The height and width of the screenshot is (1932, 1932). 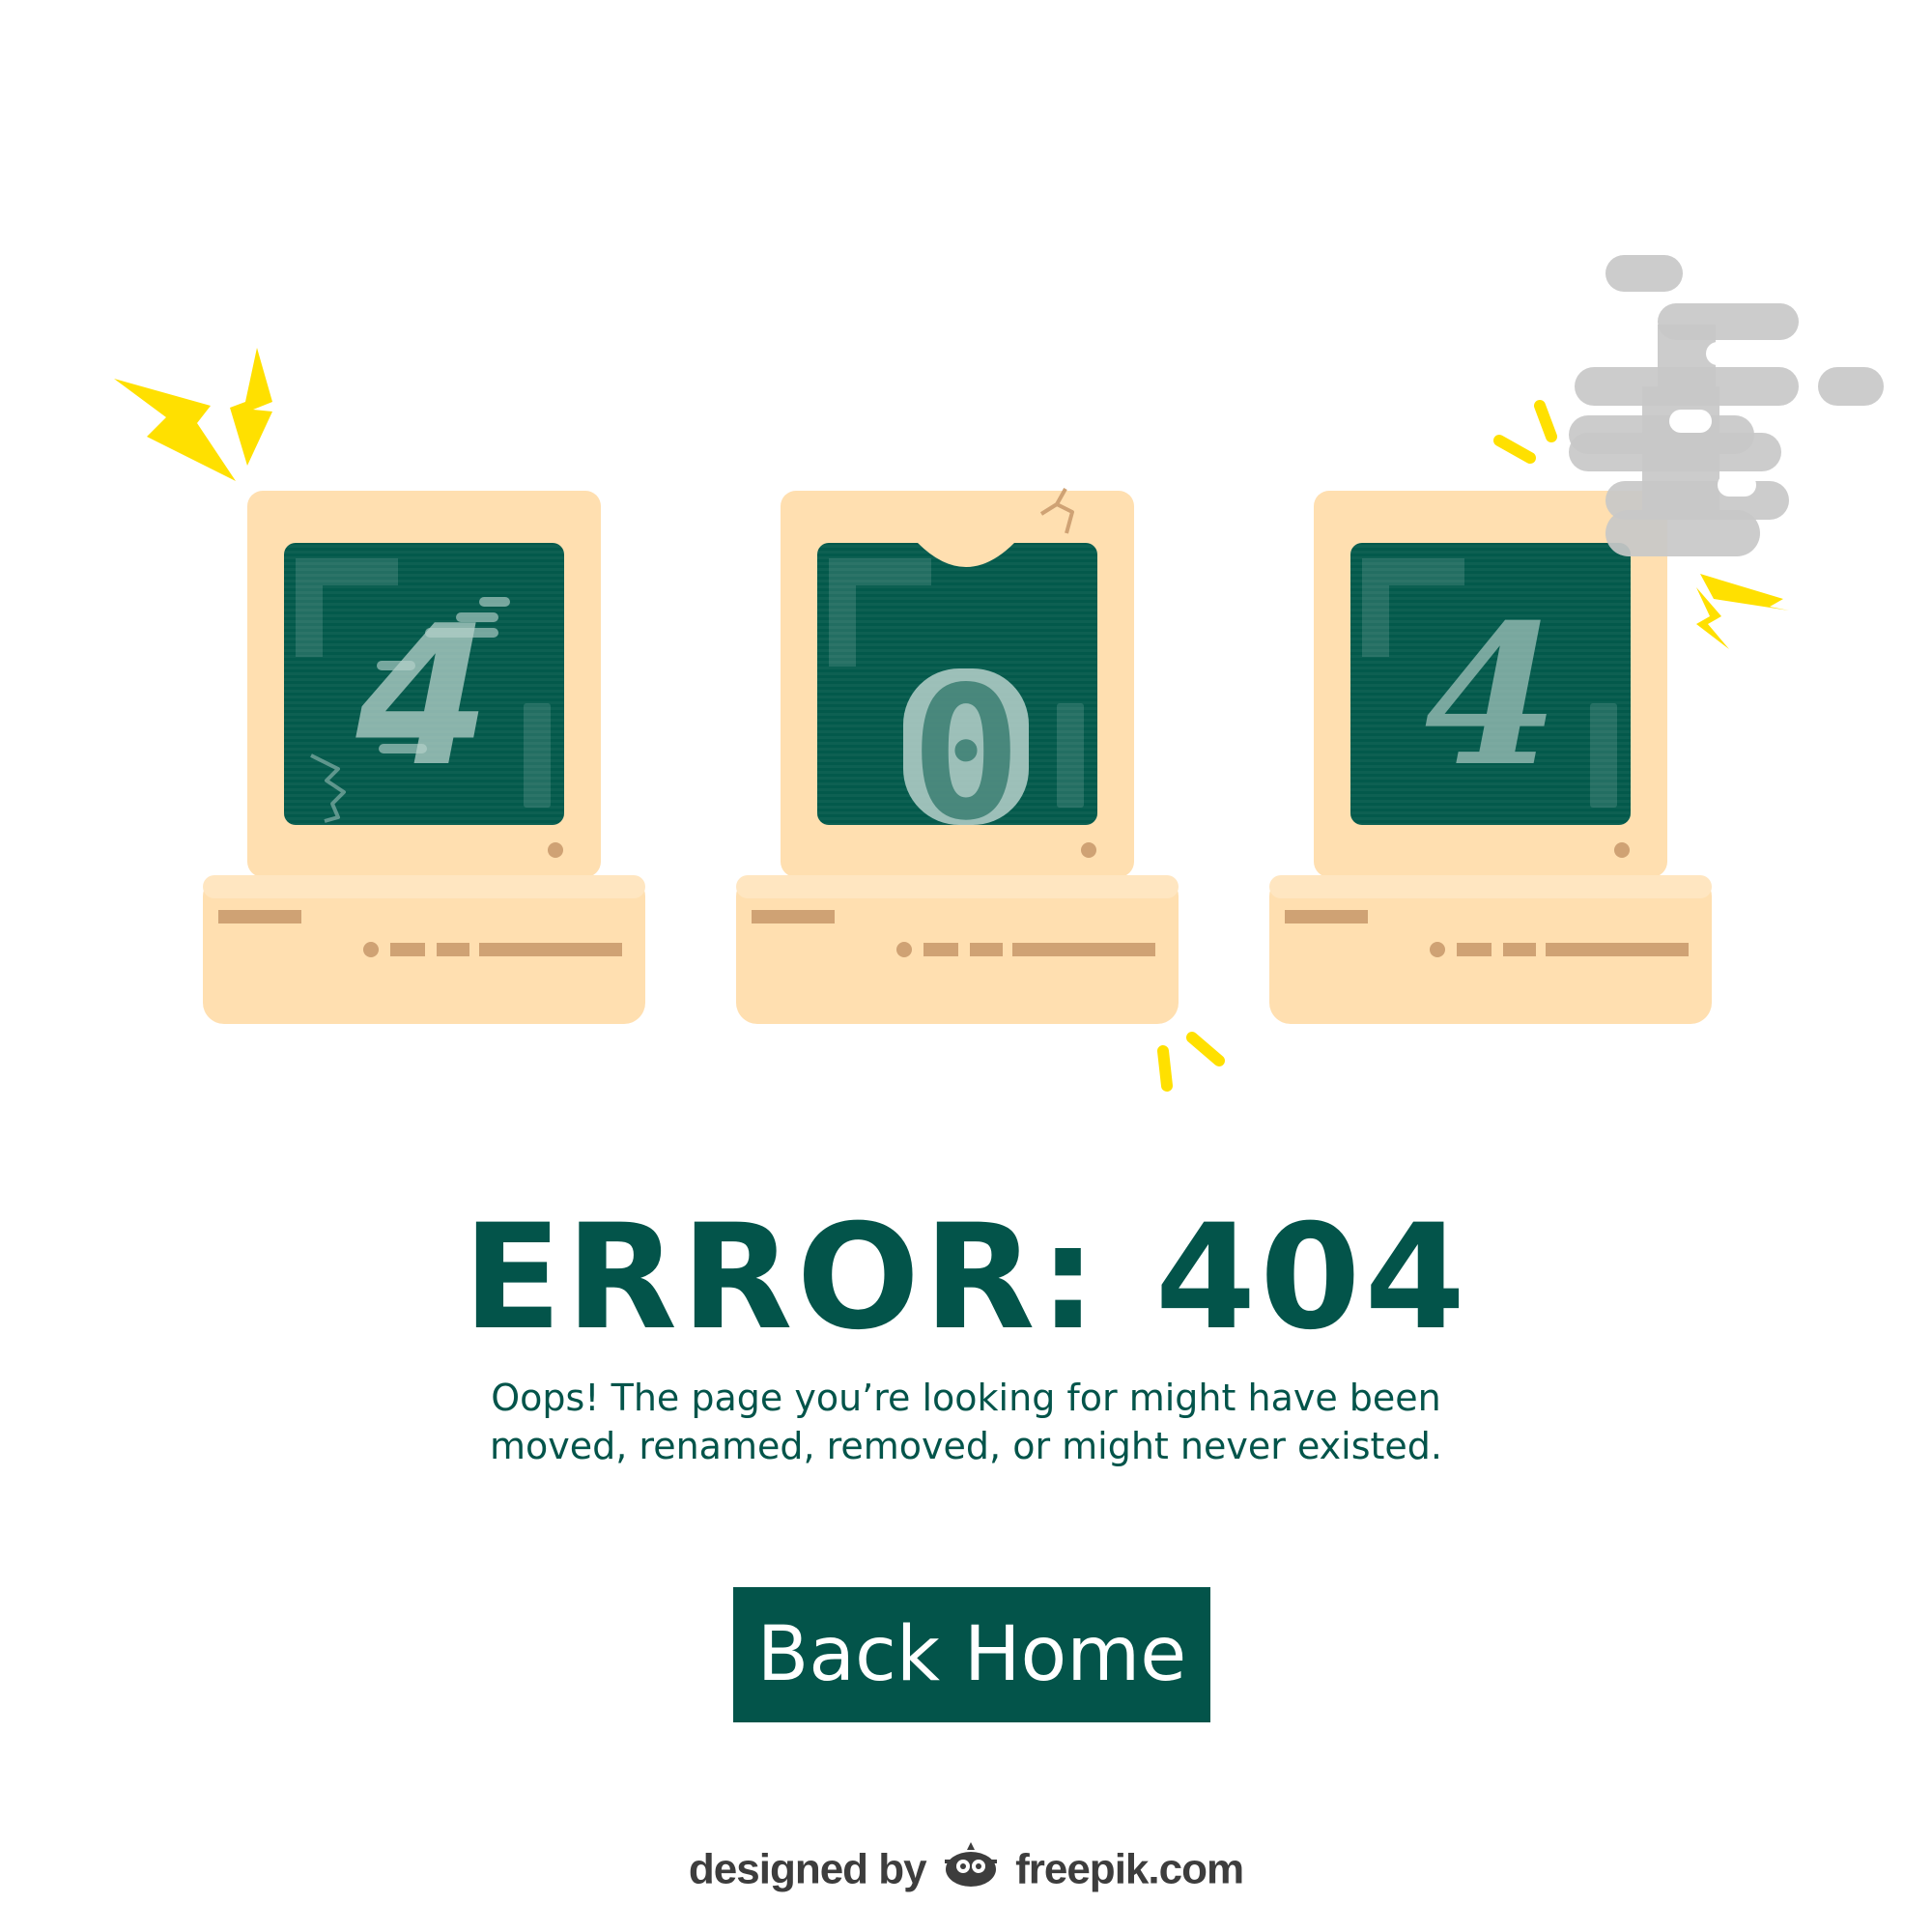 I want to click on computer-right: 4, so click(x=1490, y=757).